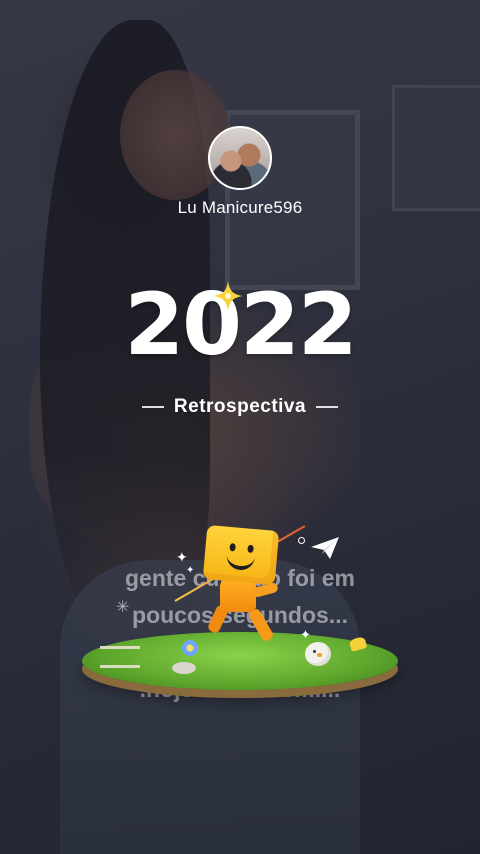  I want to click on profile-header: Lu Manicure596, so click(240, 172).